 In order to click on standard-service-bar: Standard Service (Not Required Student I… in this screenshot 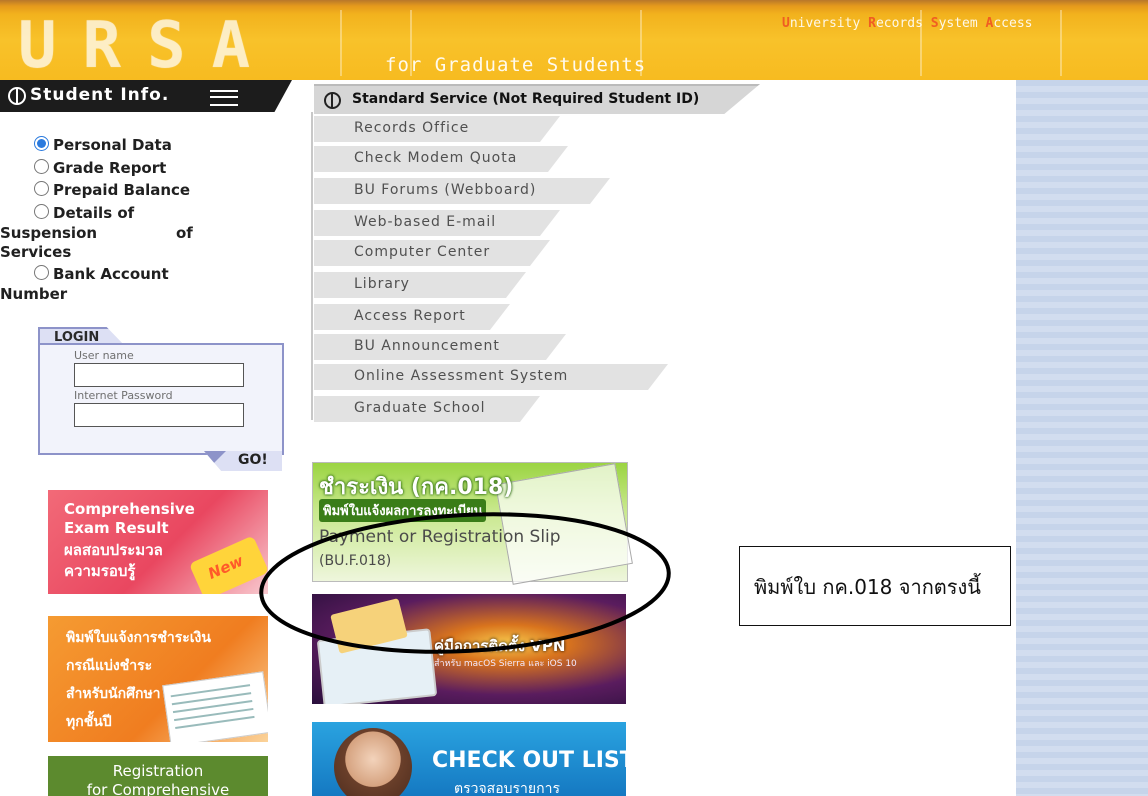, I will do `click(537, 99)`.